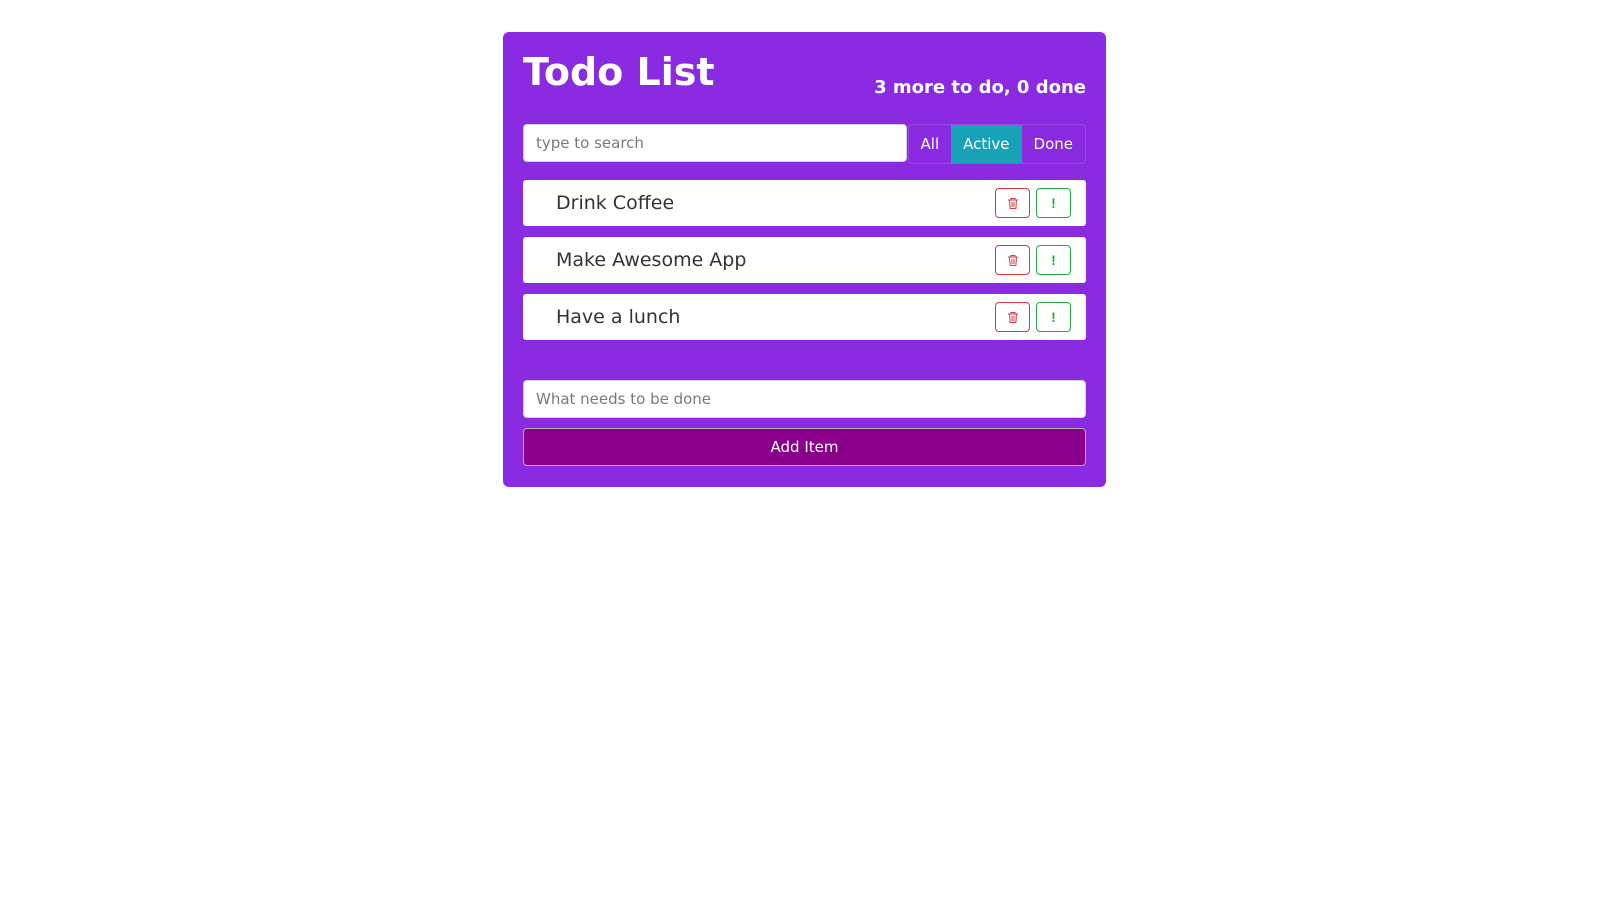 Image resolution: width=1600 pixels, height=900 pixels. I want to click on add-item-button: Add Item, so click(804, 447).